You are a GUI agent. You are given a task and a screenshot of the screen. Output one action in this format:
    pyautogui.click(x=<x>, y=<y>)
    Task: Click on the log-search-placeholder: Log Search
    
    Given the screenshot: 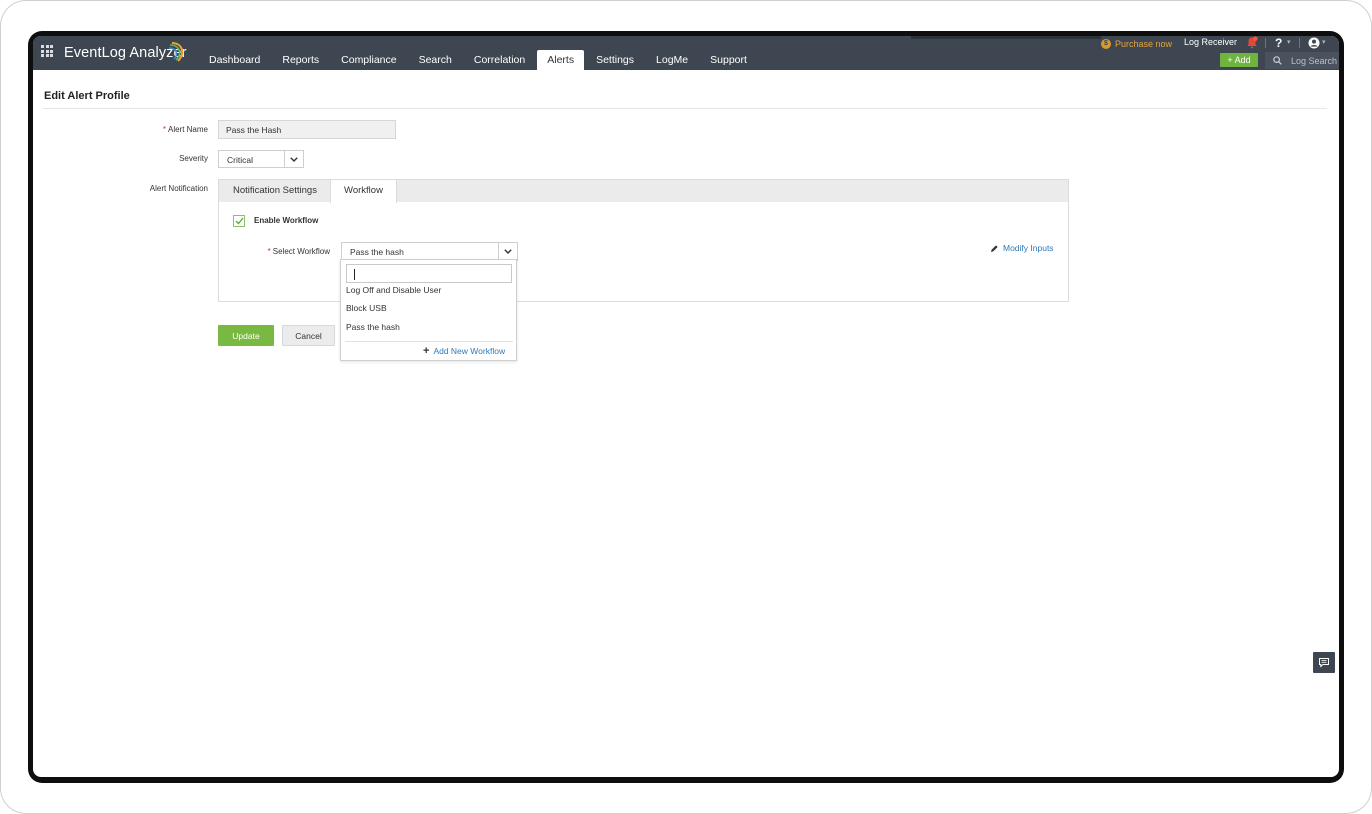 What is the action you would take?
    pyautogui.click(x=1314, y=60)
    